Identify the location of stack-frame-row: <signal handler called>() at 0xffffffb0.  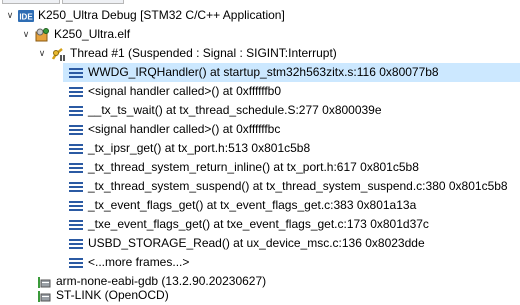
(140, 91).